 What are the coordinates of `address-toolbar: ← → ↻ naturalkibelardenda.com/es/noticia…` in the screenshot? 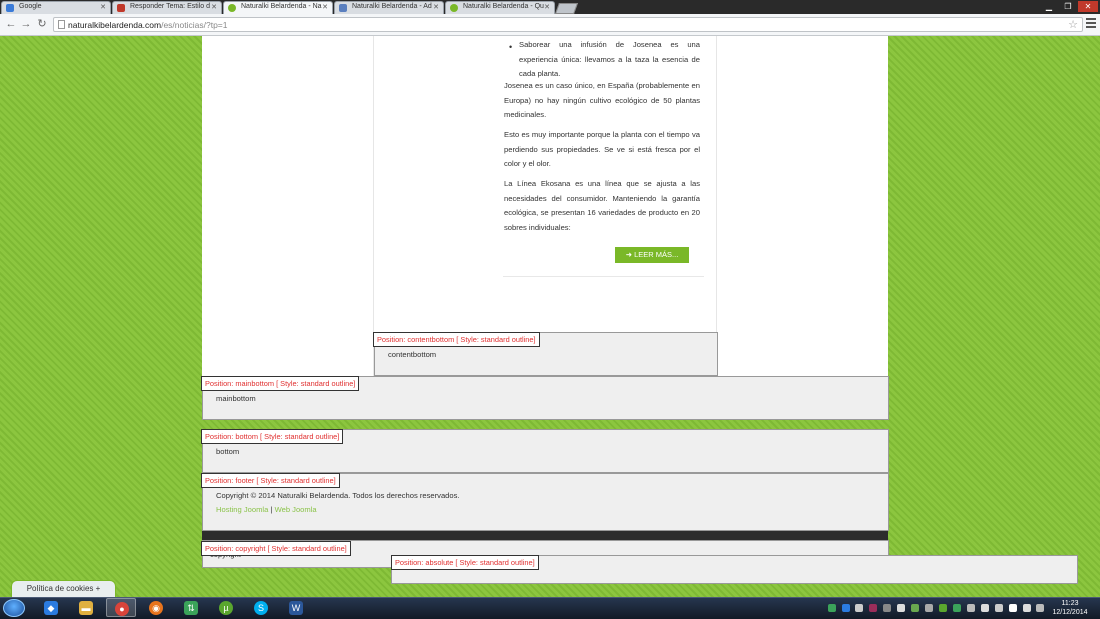 It's located at (550, 25).